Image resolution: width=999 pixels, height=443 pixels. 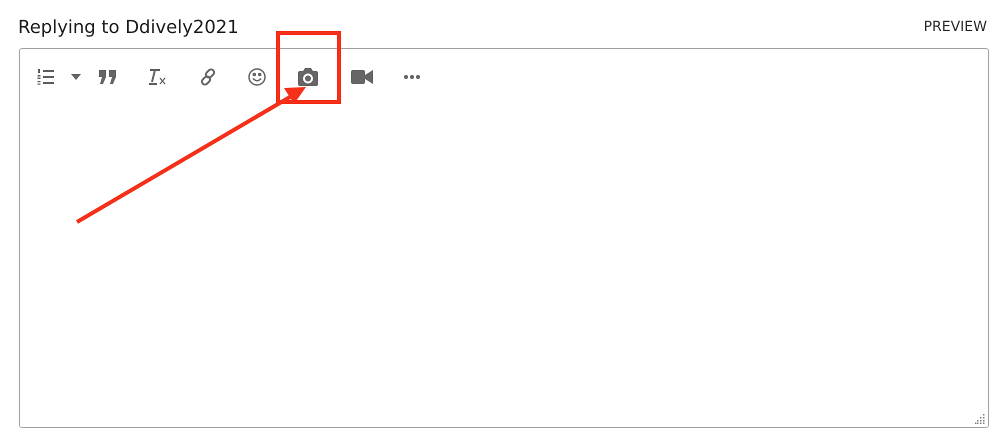 I want to click on smiley-icon, so click(x=257, y=77).